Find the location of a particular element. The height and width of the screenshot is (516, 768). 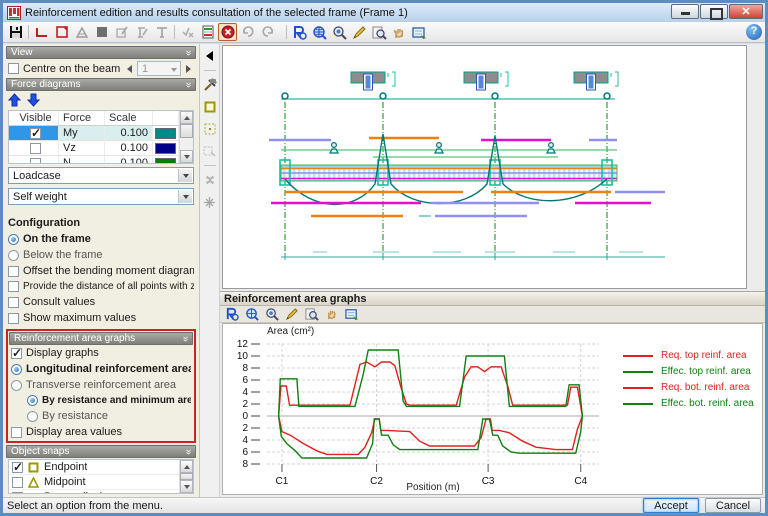

text-tool-icon is located at coordinates (161, 32).